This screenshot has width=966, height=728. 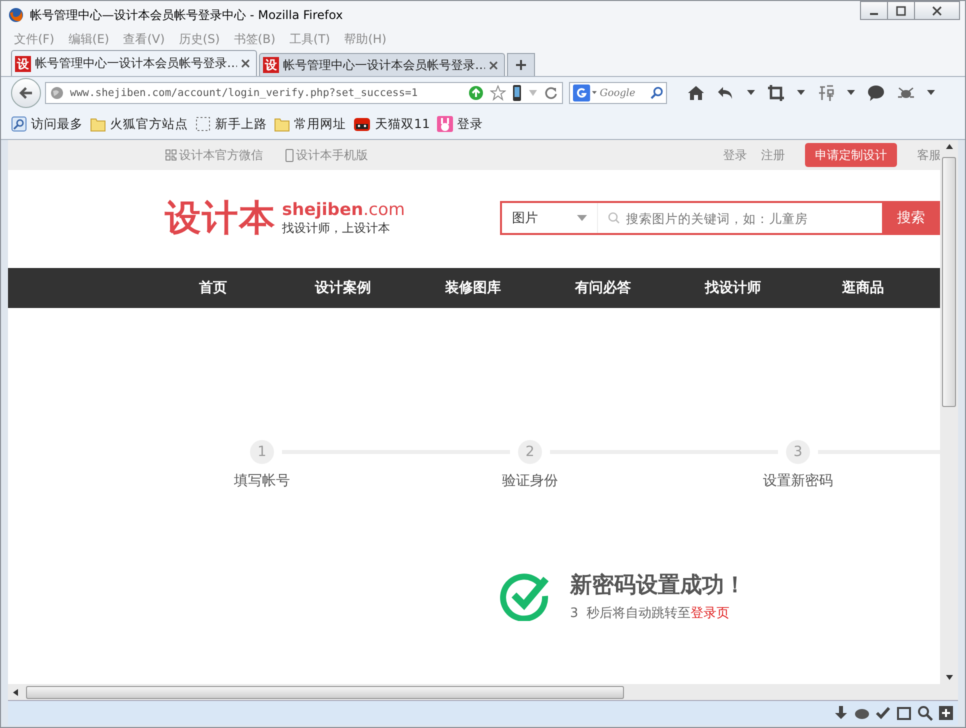 I want to click on site-logo: 设计本, so click(x=220, y=218).